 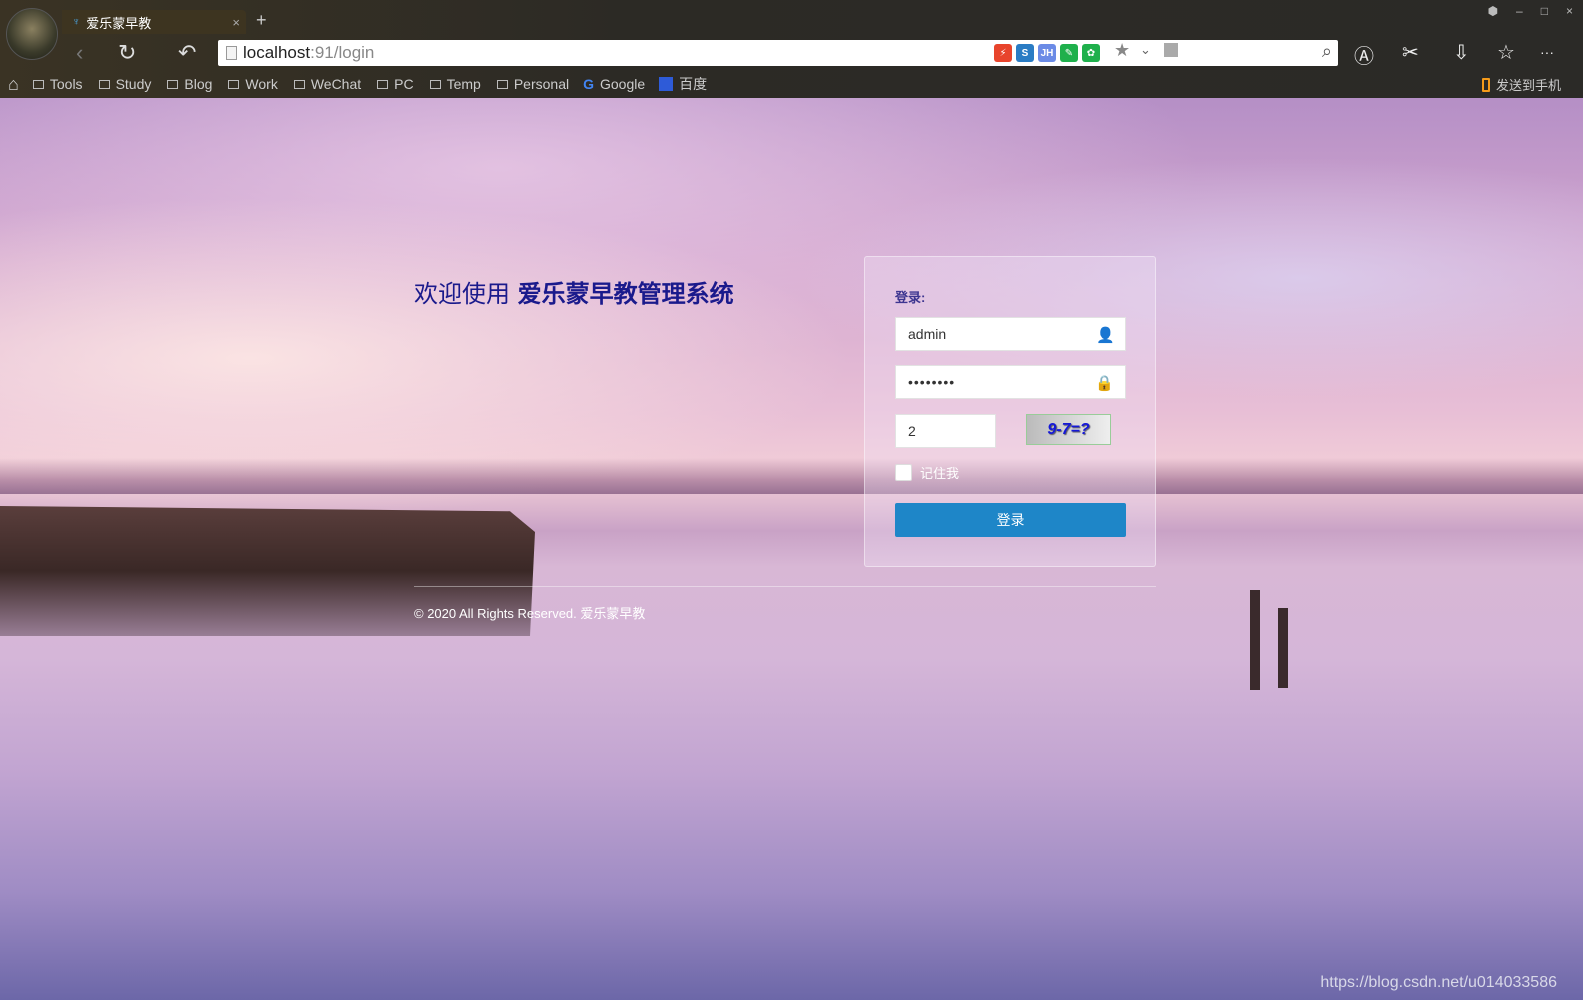 What do you see at coordinates (127, 53) in the screenshot?
I see `reload-icon: ↻` at bounding box center [127, 53].